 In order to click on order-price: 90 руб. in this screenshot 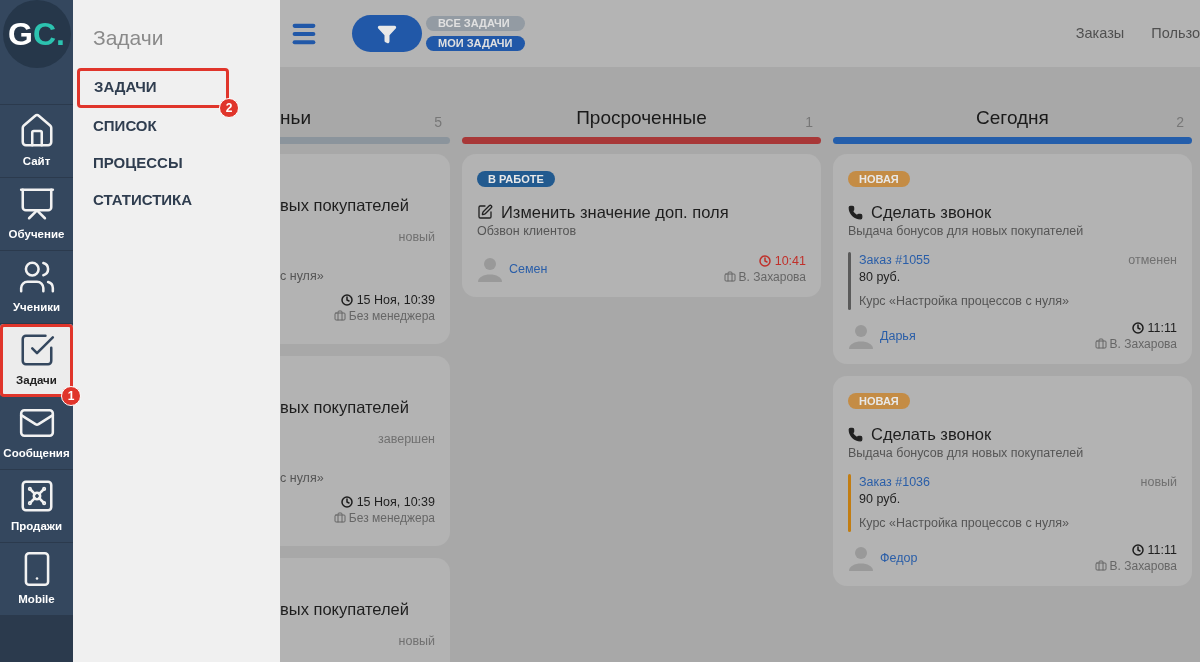, I will do `click(880, 499)`.